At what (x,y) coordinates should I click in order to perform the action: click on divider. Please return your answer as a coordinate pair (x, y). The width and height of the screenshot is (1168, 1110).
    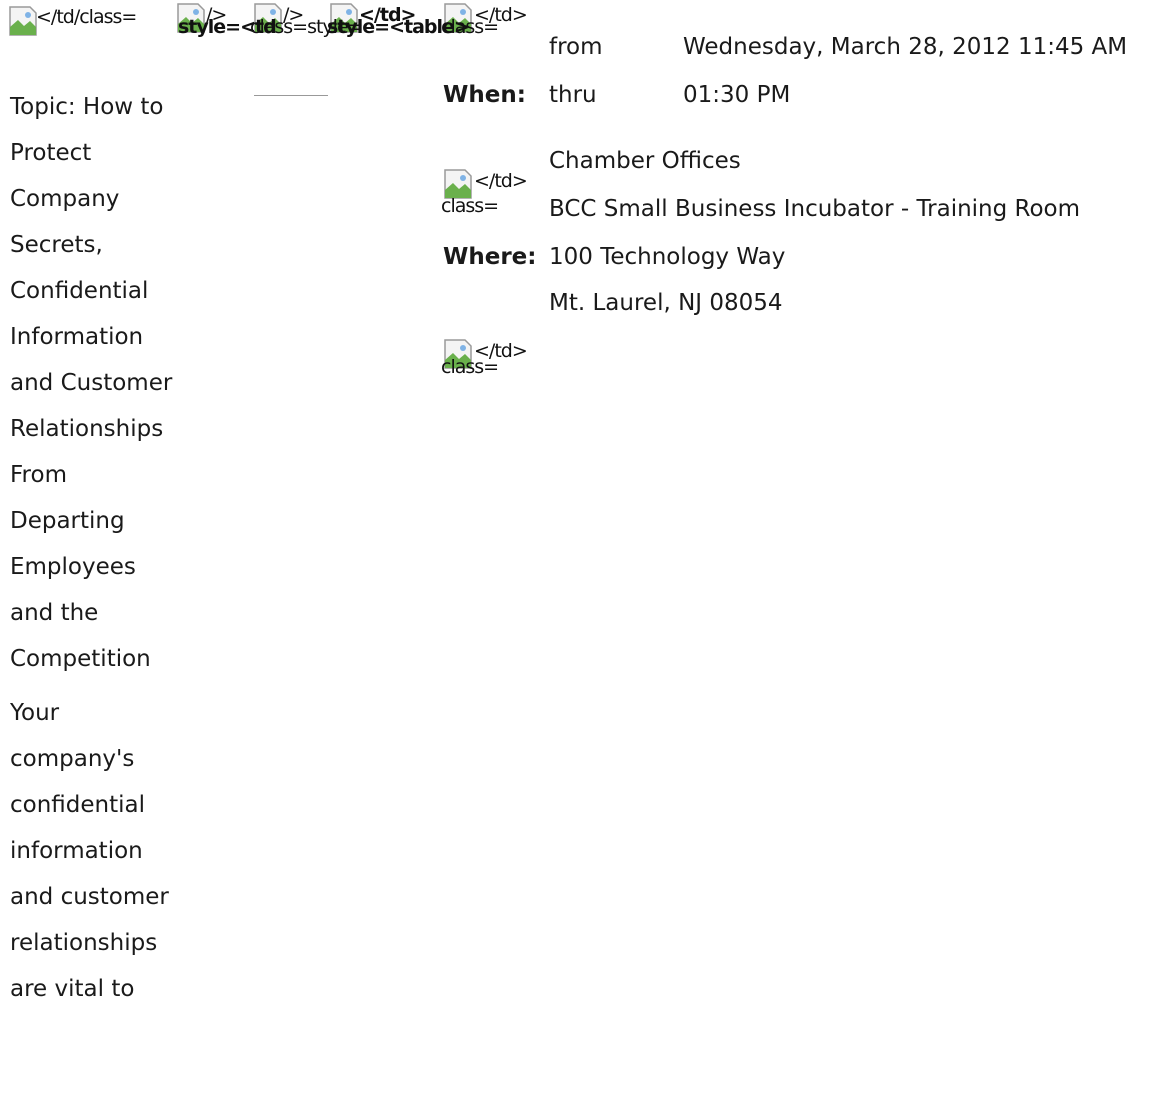
    Looking at the image, I should click on (291, 95).